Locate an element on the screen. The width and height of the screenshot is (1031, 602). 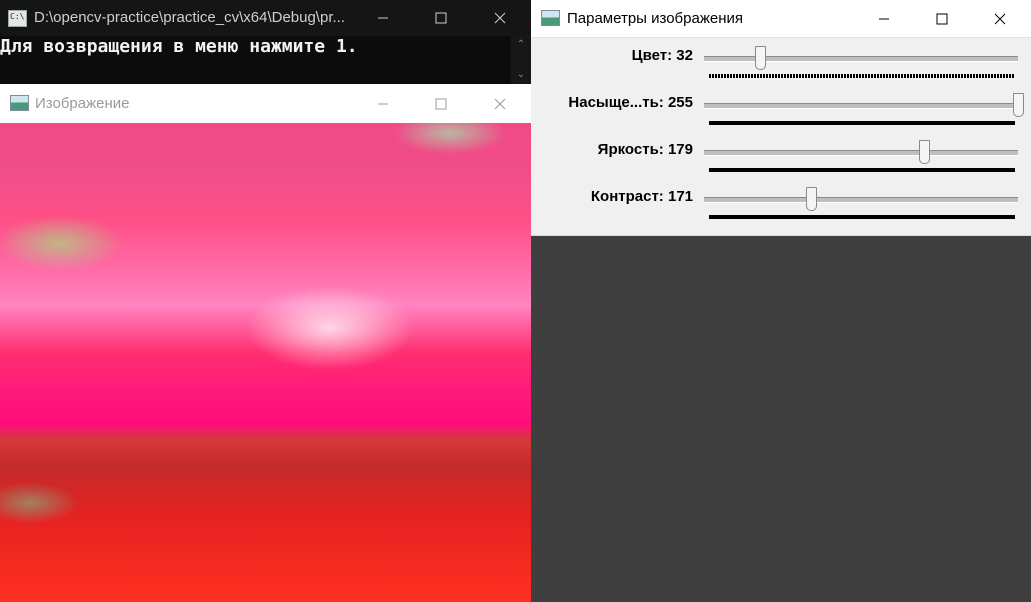
trackbar-slider-color is located at coordinates (861, 58).